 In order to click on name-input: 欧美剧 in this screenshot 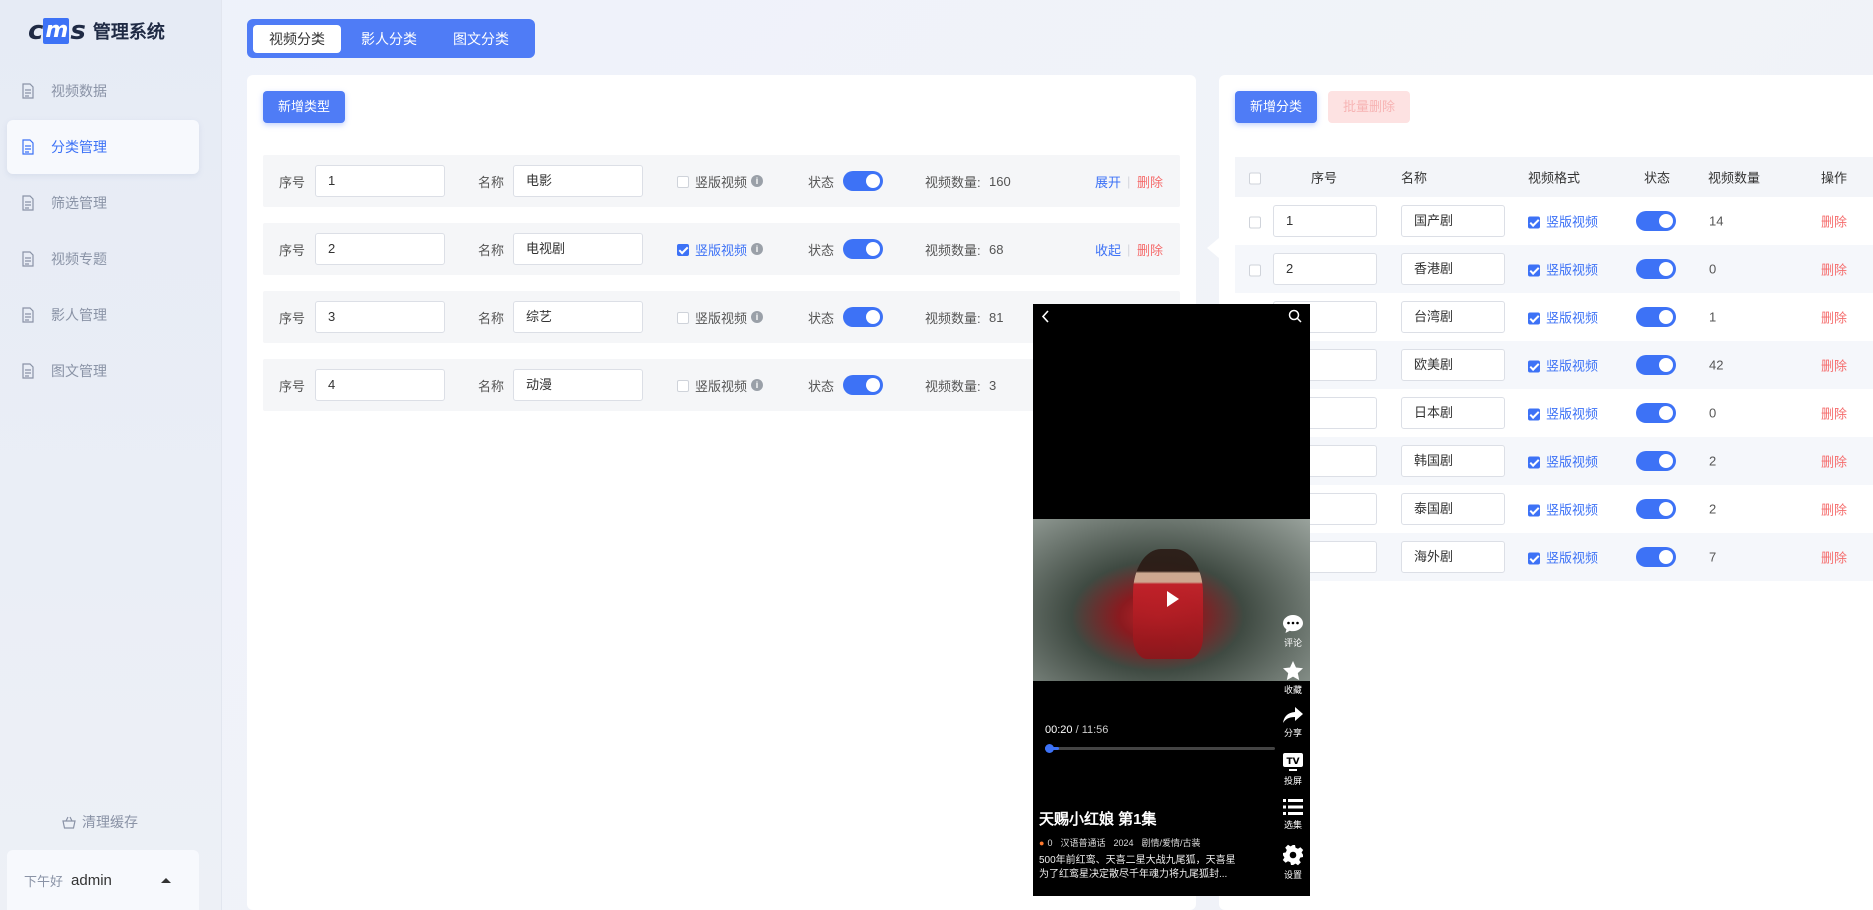, I will do `click(1453, 365)`.